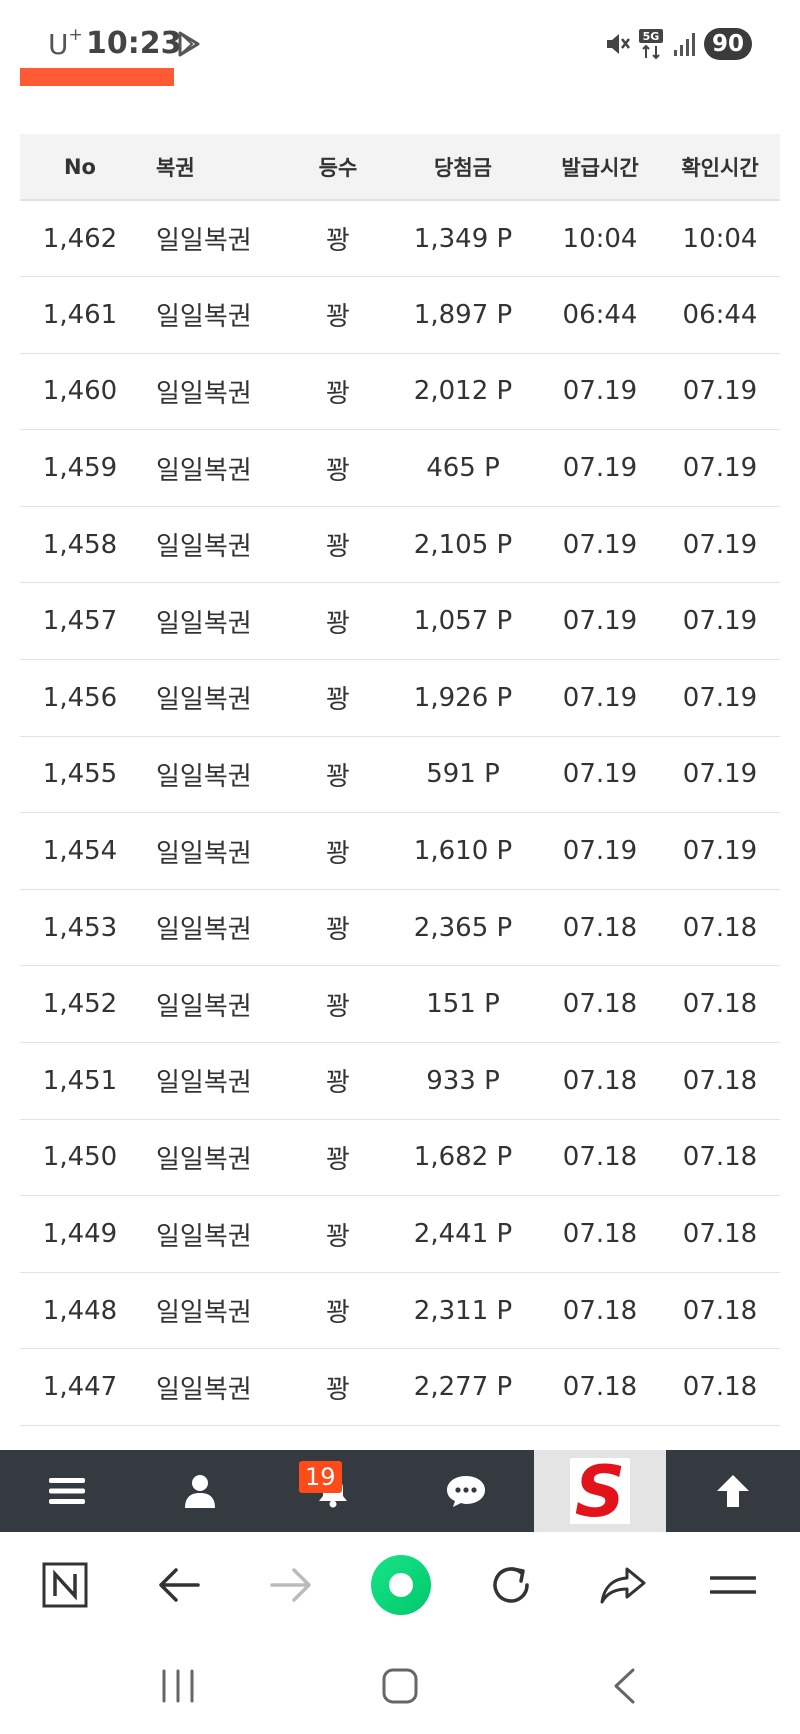 The width and height of the screenshot is (800, 1734). What do you see at coordinates (651, 36) in the screenshot?
I see `svg-text: 5G` at bounding box center [651, 36].